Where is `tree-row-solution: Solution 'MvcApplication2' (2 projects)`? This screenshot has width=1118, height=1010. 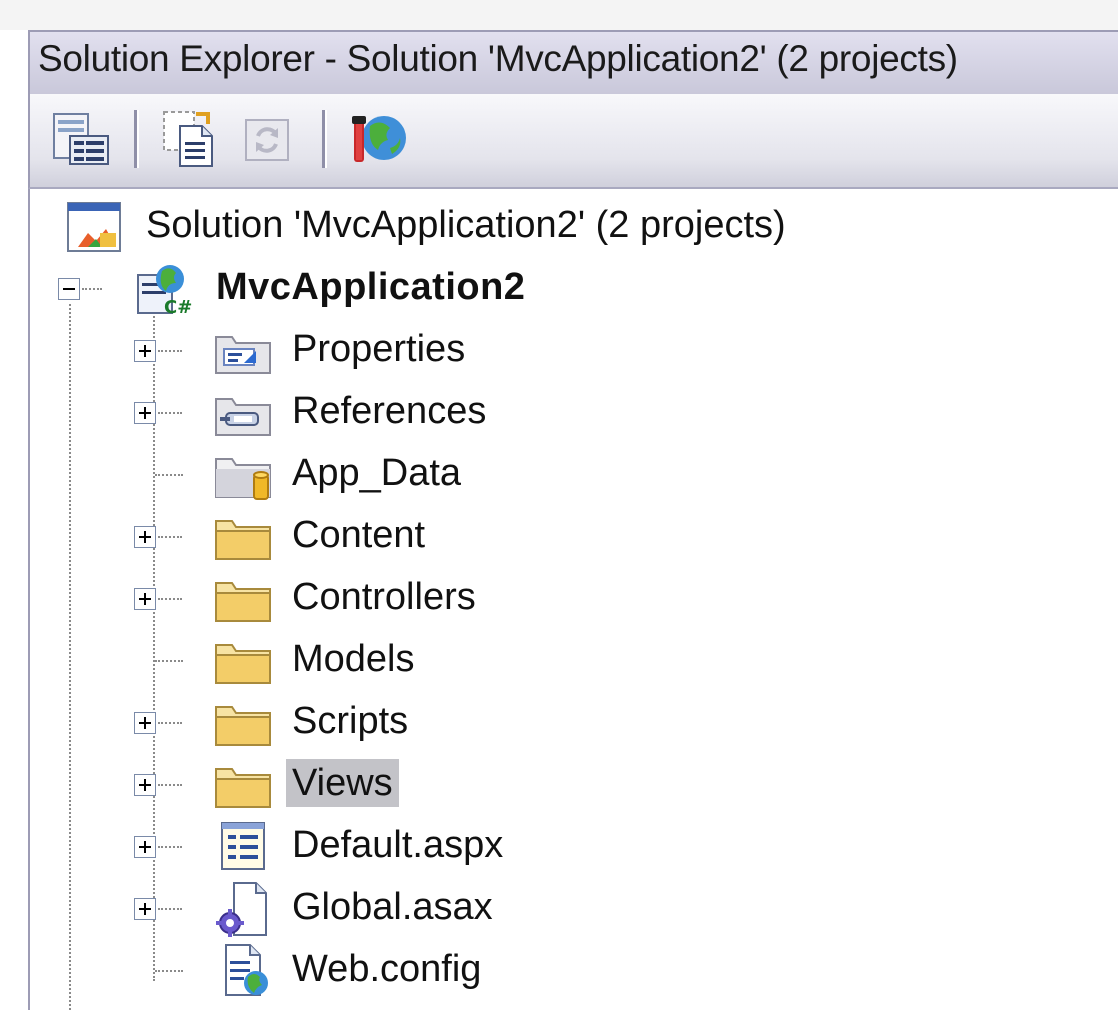 tree-row-solution: Solution 'MvcApplication2' (2 projects) is located at coordinates (530, 227).